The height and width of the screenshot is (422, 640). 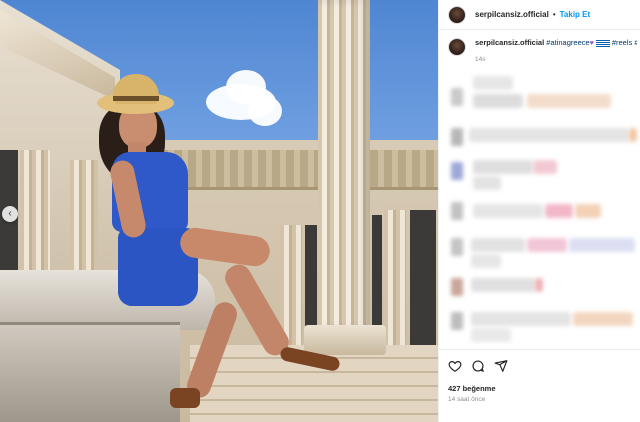 What do you see at coordinates (480, 59) in the screenshot?
I see `caption-time: 14s` at bounding box center [480, 59].